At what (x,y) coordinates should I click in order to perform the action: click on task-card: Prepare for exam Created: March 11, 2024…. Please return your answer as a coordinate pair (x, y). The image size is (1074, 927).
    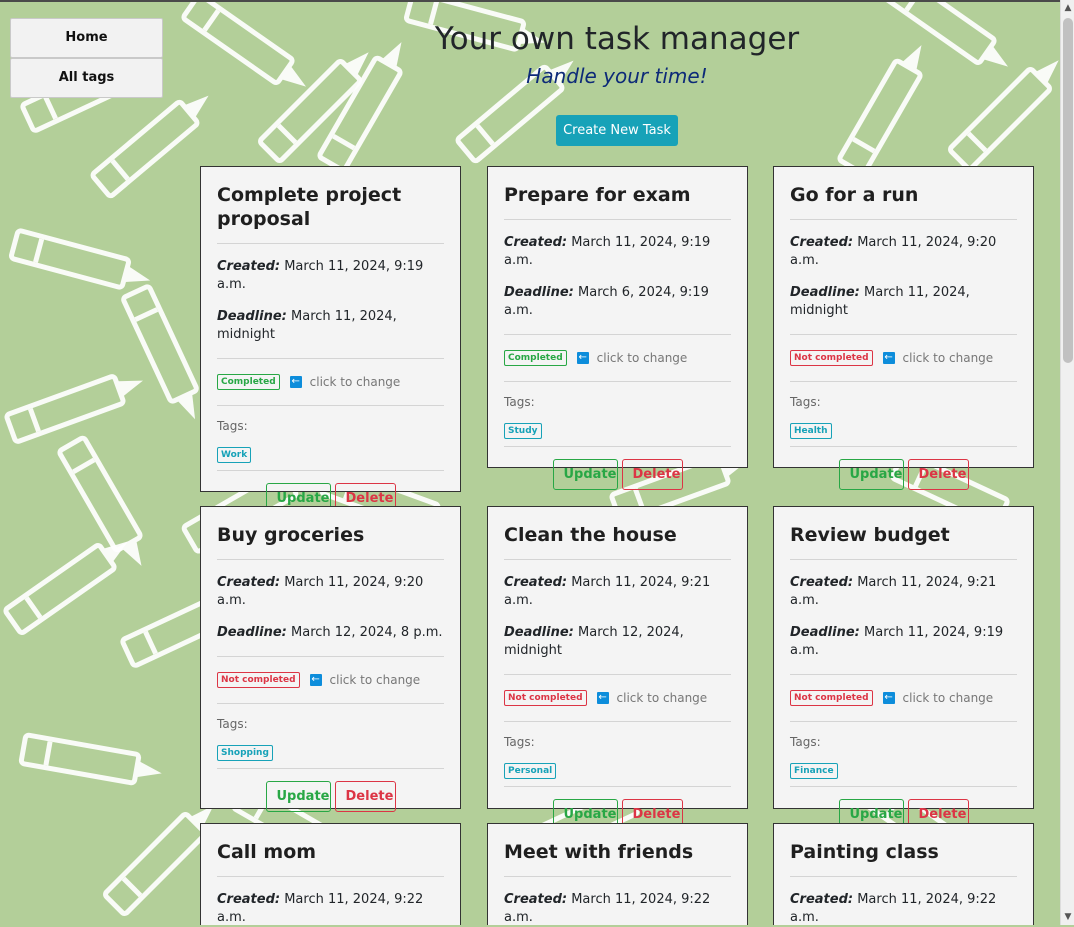
    Looking at the image, I should click on (617, 328).